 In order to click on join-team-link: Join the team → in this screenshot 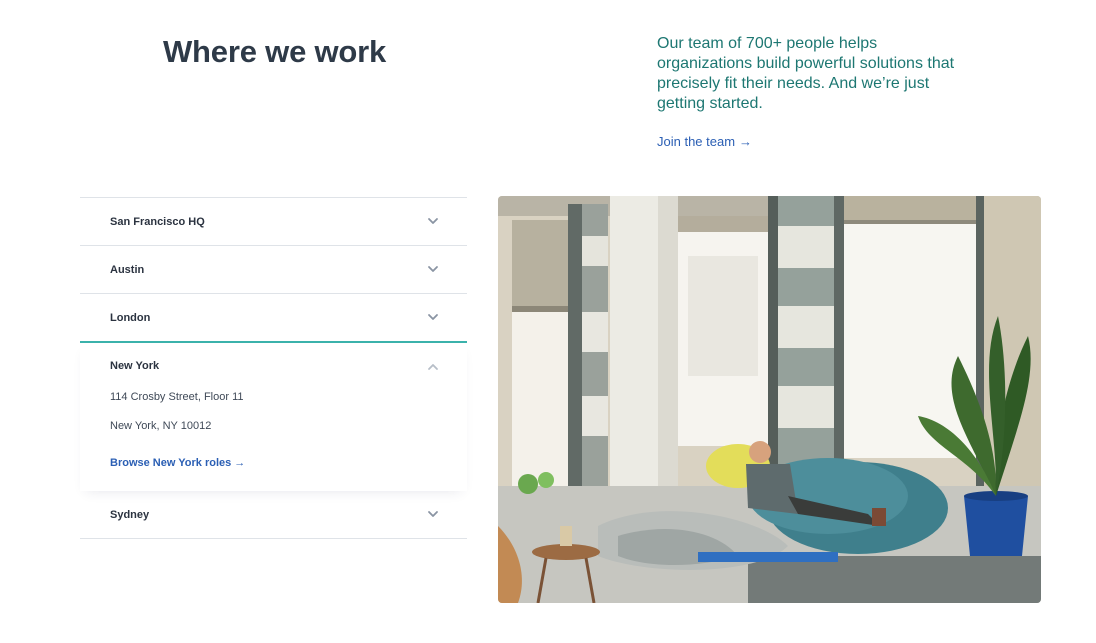, I will do `click(704, 141)`.